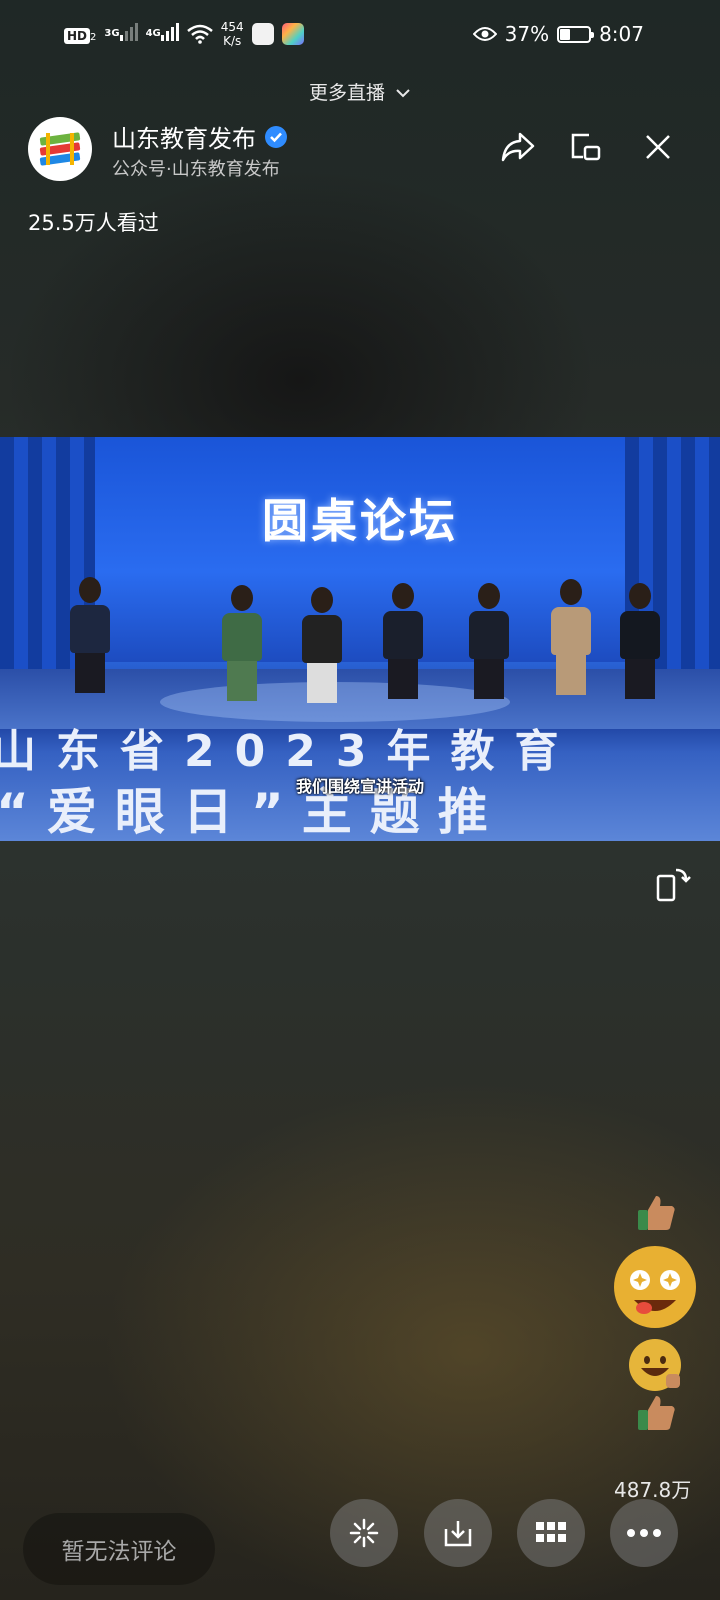 The width and height of the screenshot is (720, 1600). I want to click on download-icon, so click(458, 1534).